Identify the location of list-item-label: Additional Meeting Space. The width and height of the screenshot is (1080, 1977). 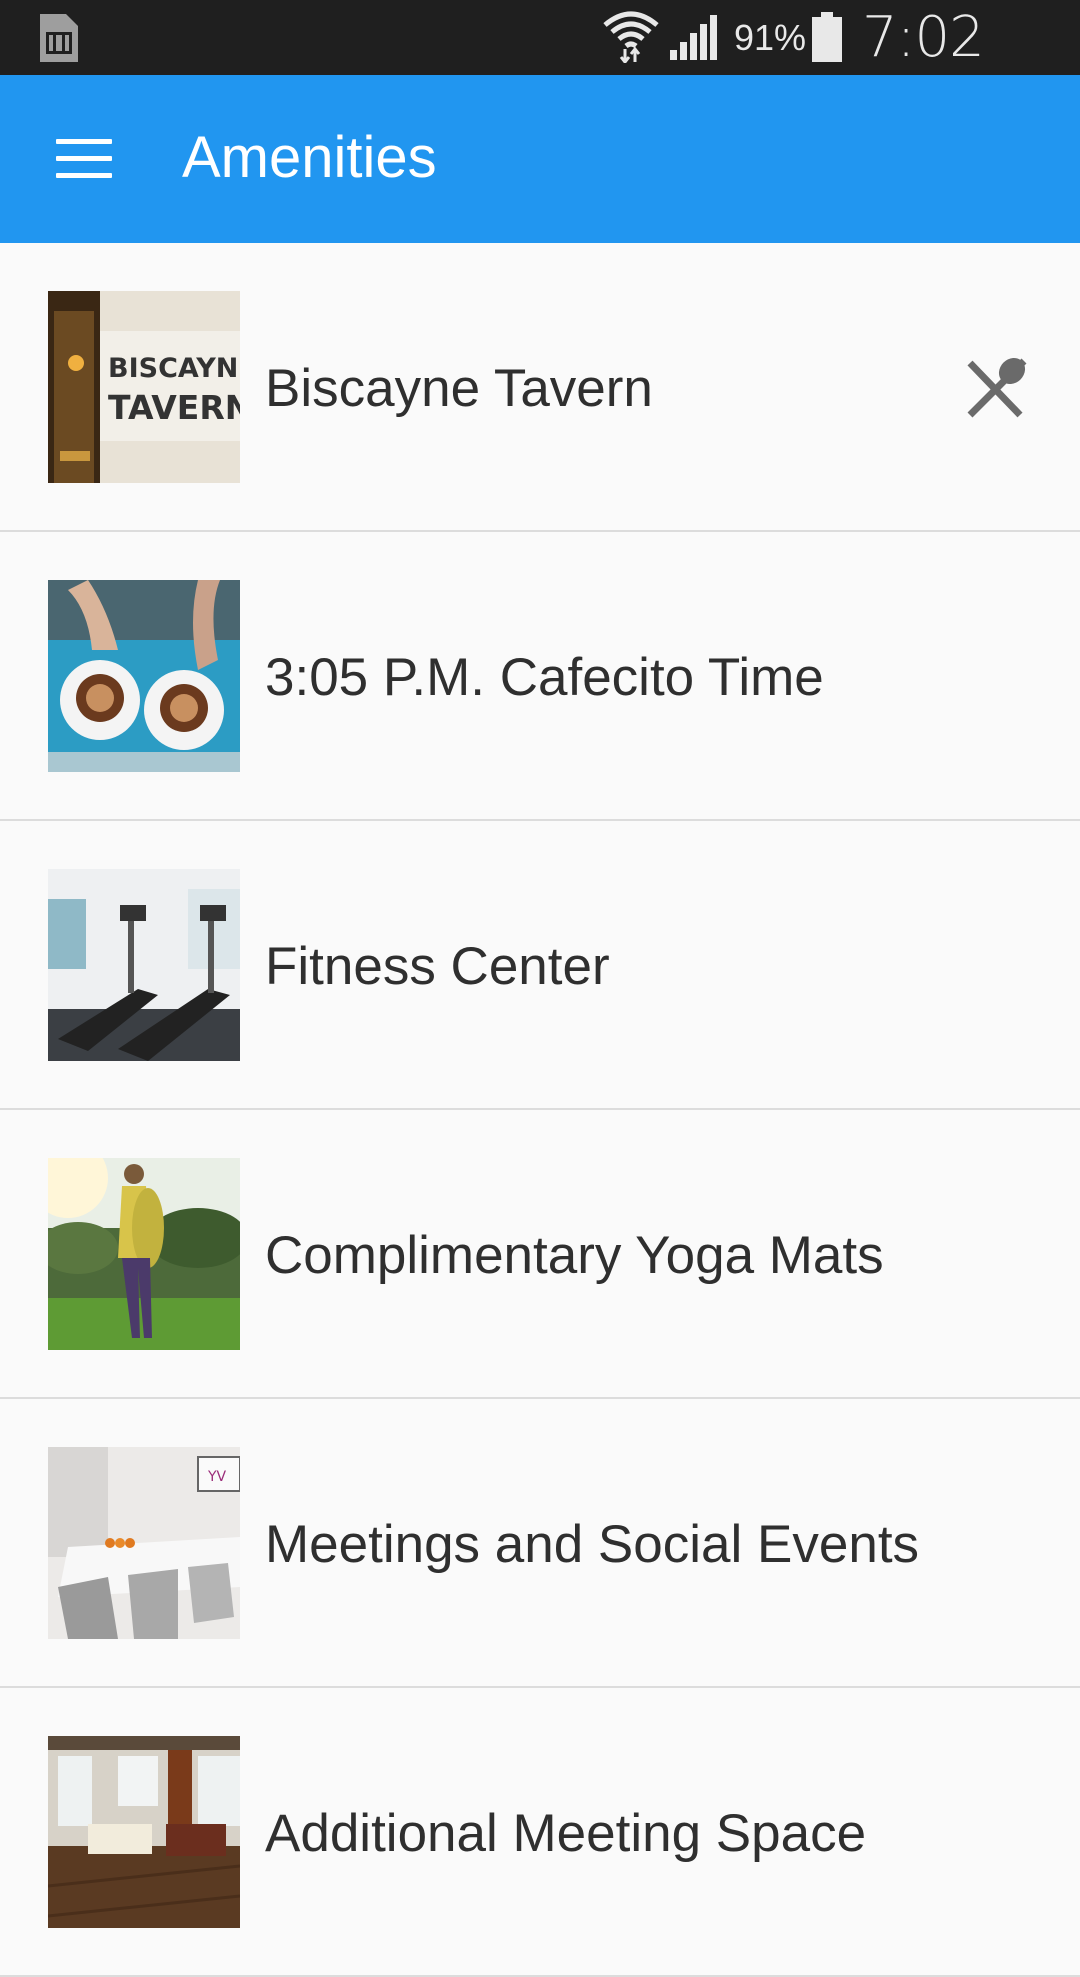
(566, 1833).